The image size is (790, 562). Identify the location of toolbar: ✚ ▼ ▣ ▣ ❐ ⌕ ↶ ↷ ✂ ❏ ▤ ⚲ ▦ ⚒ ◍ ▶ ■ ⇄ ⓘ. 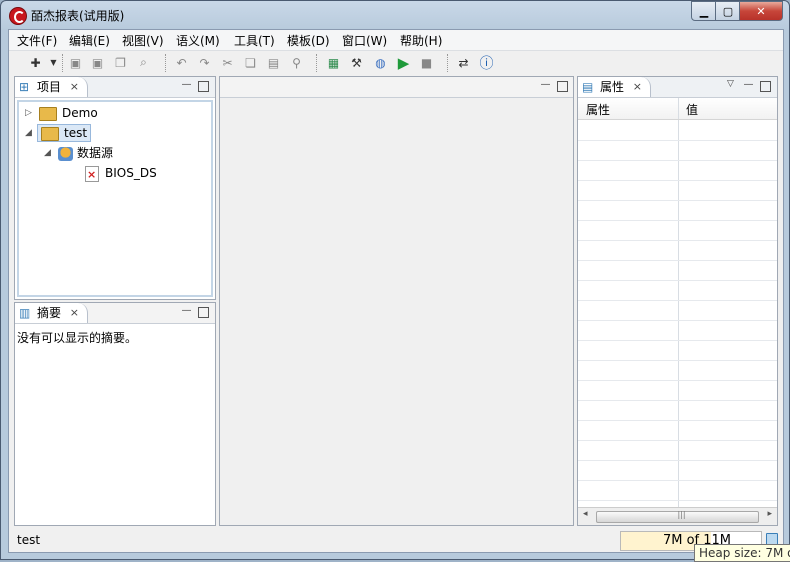
(396, 63).